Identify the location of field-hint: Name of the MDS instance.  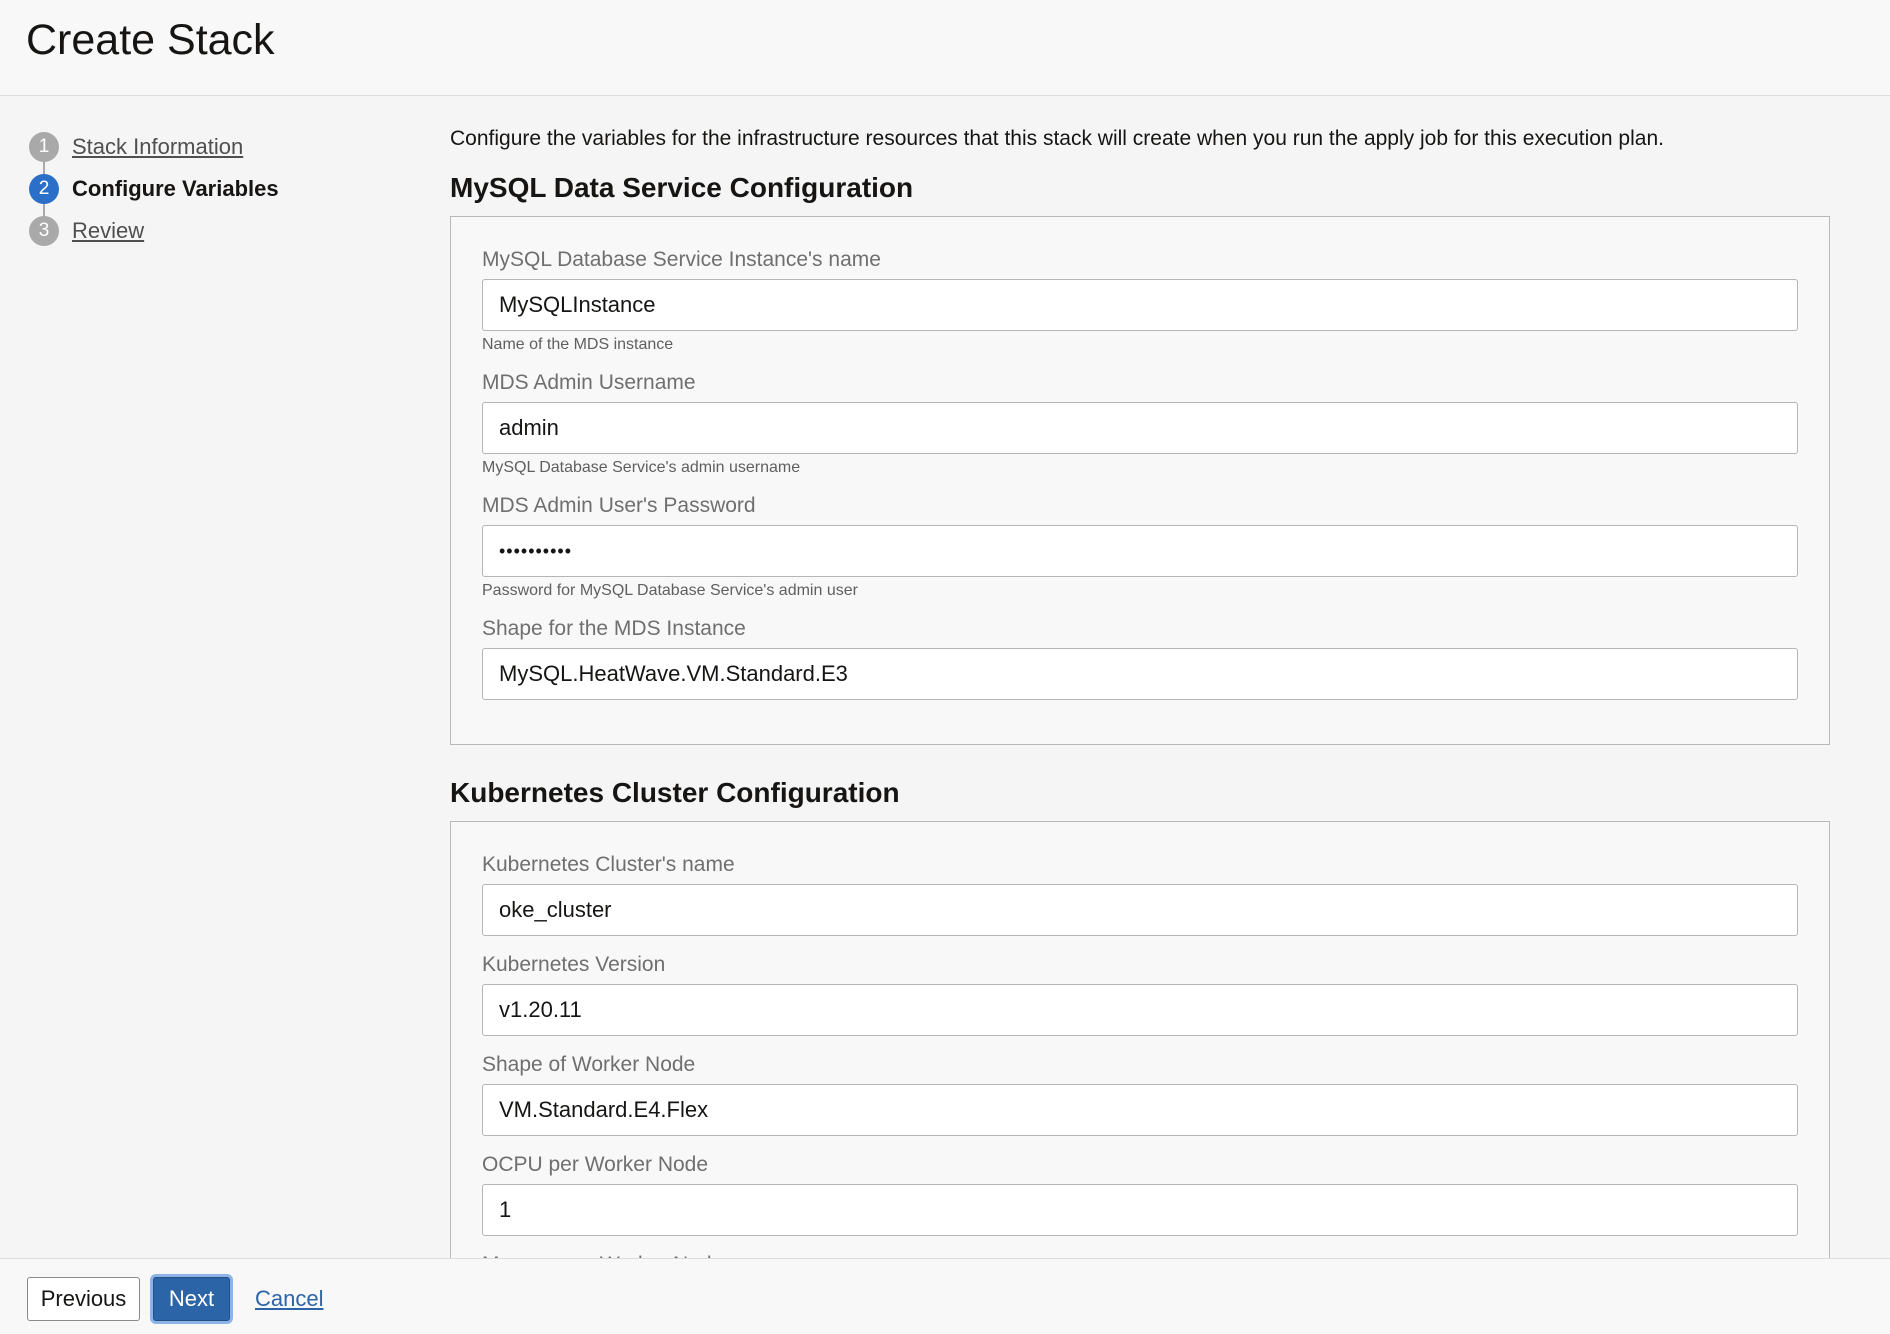
(578, 344).